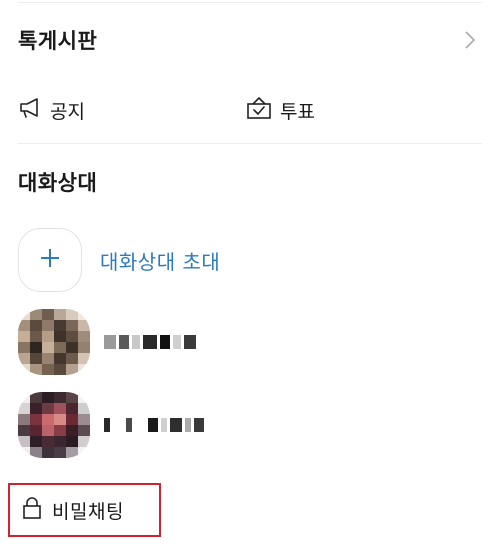 This screenshot has height=555, width=500. What do you see at coordinates (297, 111) in the screenshot?
I see `vote-label: 투표` at bounding box center [297, 111].